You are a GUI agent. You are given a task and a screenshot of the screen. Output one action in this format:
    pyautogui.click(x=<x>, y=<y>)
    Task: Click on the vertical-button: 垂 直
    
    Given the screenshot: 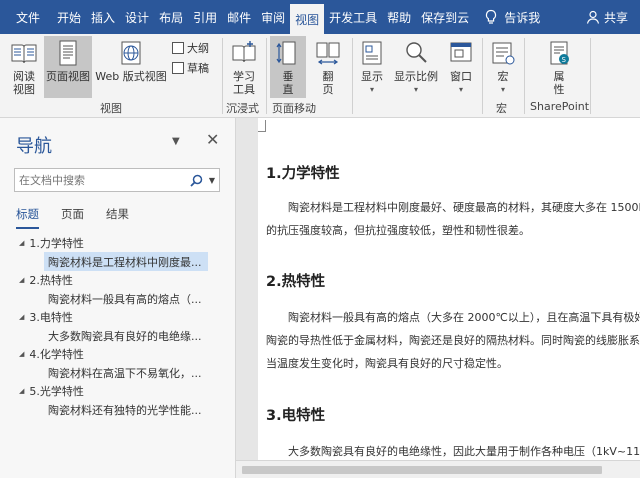 What is the action you would take?
    pyautogui.click(x=288, y=67)
    